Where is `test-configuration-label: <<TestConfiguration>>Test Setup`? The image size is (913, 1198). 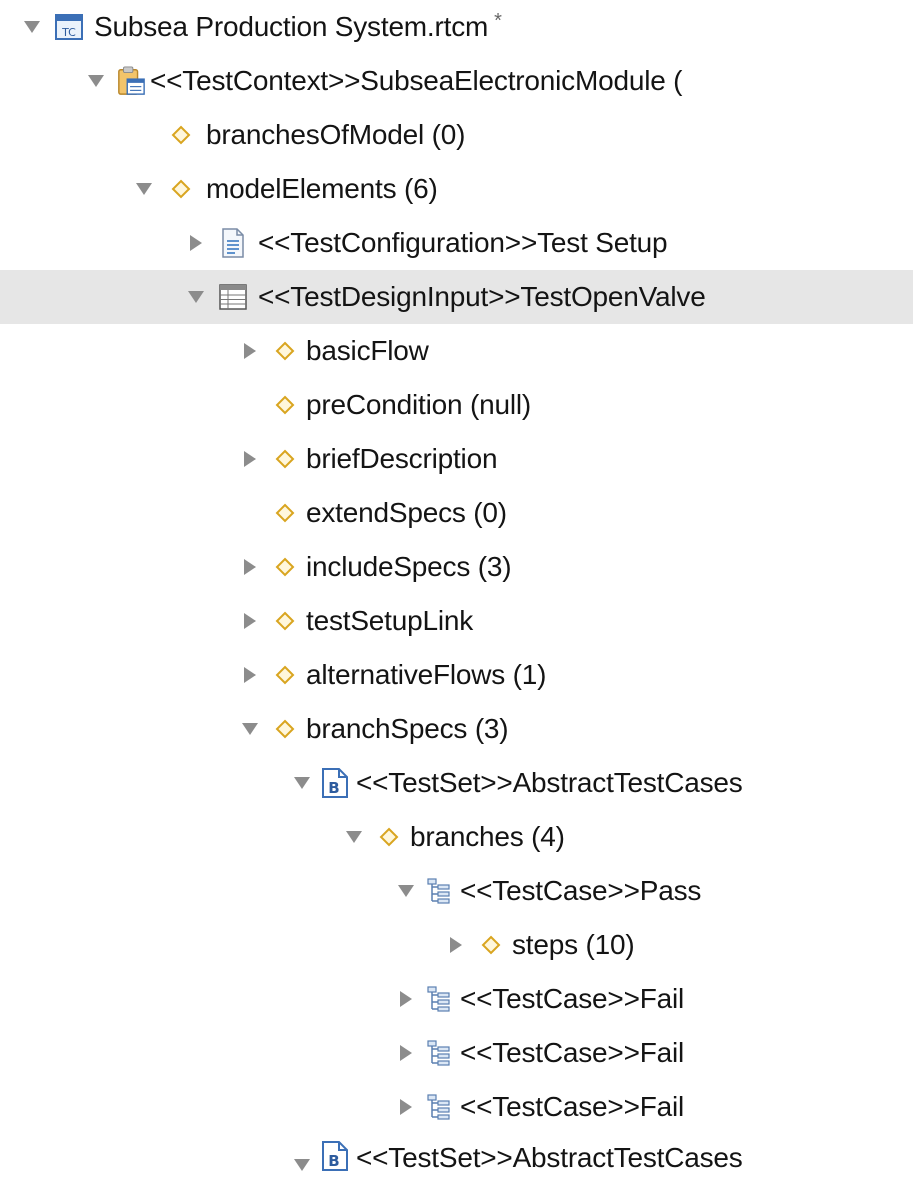
test-configuration-label: <<TestConfiguration>>Test Setup is located at coordinates (463, 242).